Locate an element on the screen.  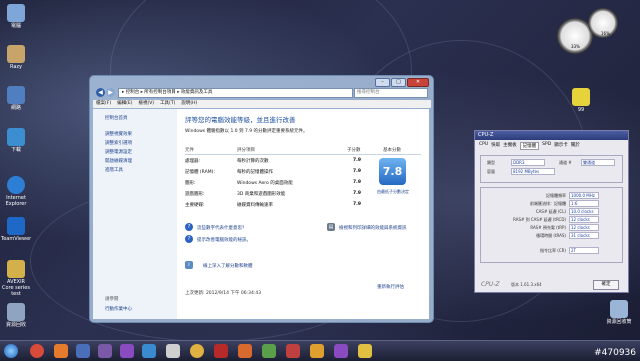
menu-help: 說明(H) is located at coordinates (189, 104).